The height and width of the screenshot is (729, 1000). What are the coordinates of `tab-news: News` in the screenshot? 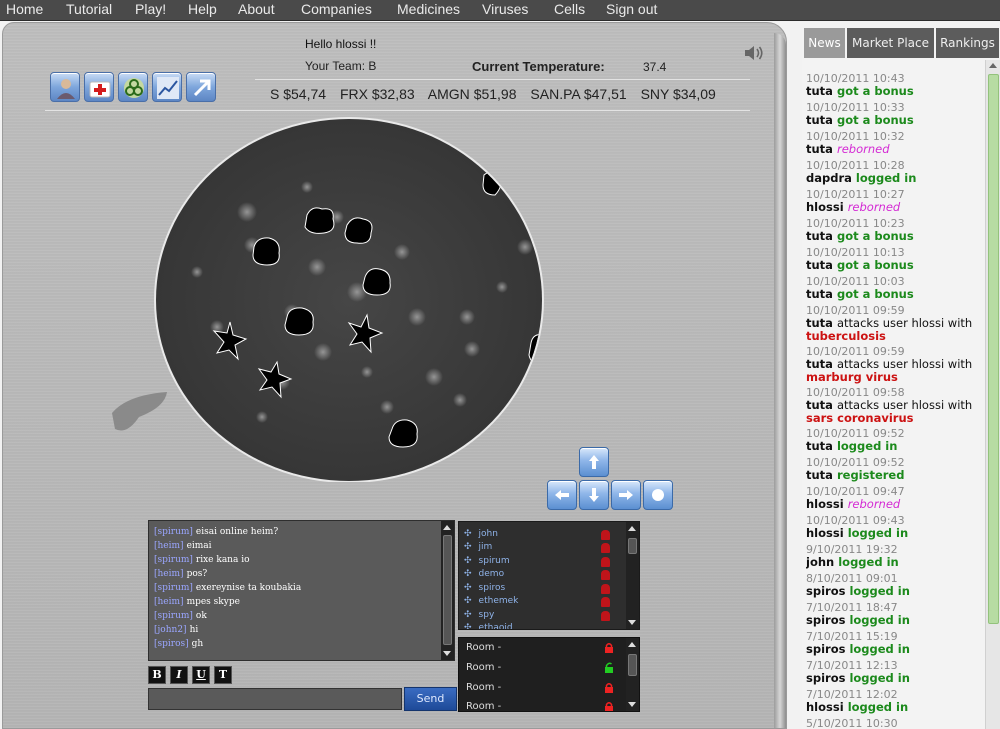 It's located at (825, 43).